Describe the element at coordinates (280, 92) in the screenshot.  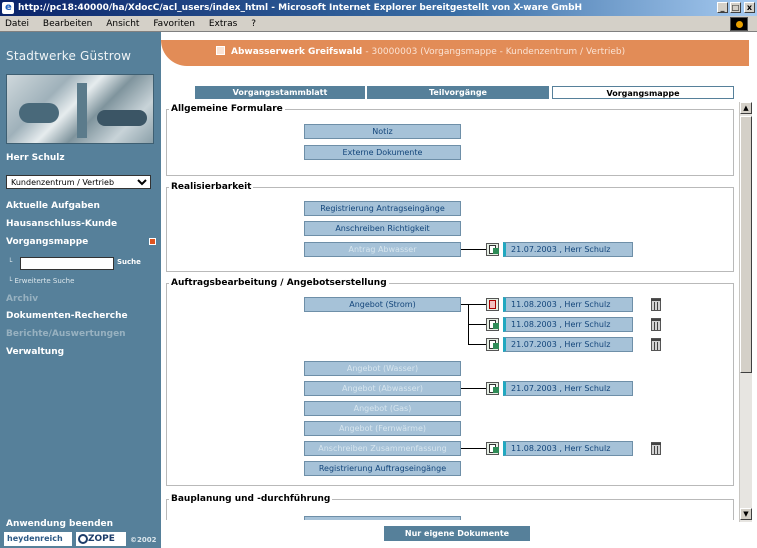
I see `tab-vorgangsstammblatt: Vorgangsstammblatt` at that location.